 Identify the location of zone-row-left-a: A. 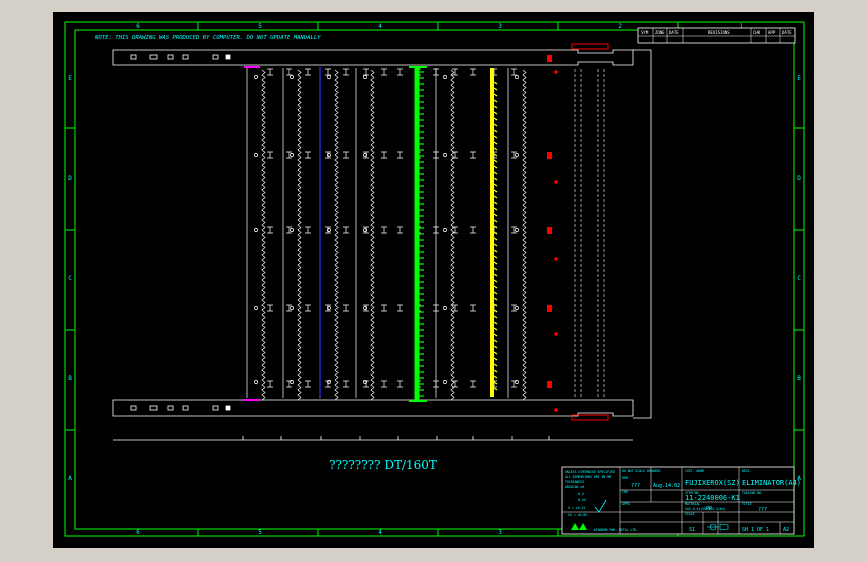
(70, 478).